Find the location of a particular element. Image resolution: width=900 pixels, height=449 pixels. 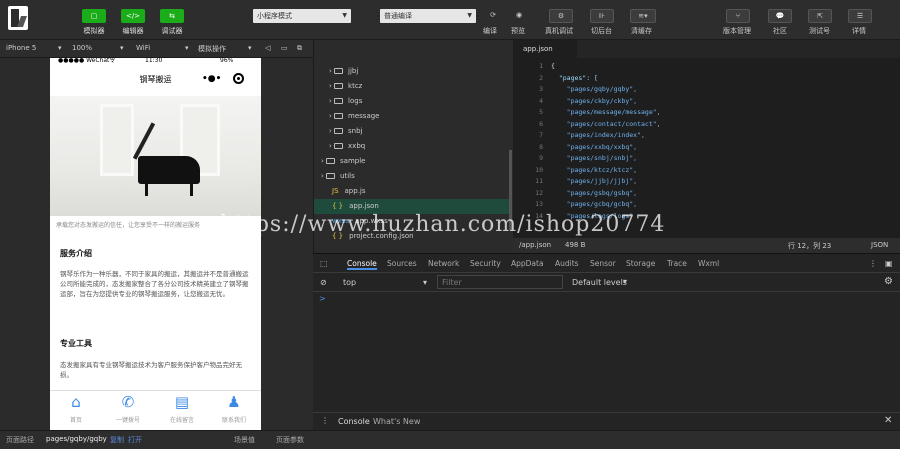

drawer-close-icon: ✕ is located at coordinates (888, 420).